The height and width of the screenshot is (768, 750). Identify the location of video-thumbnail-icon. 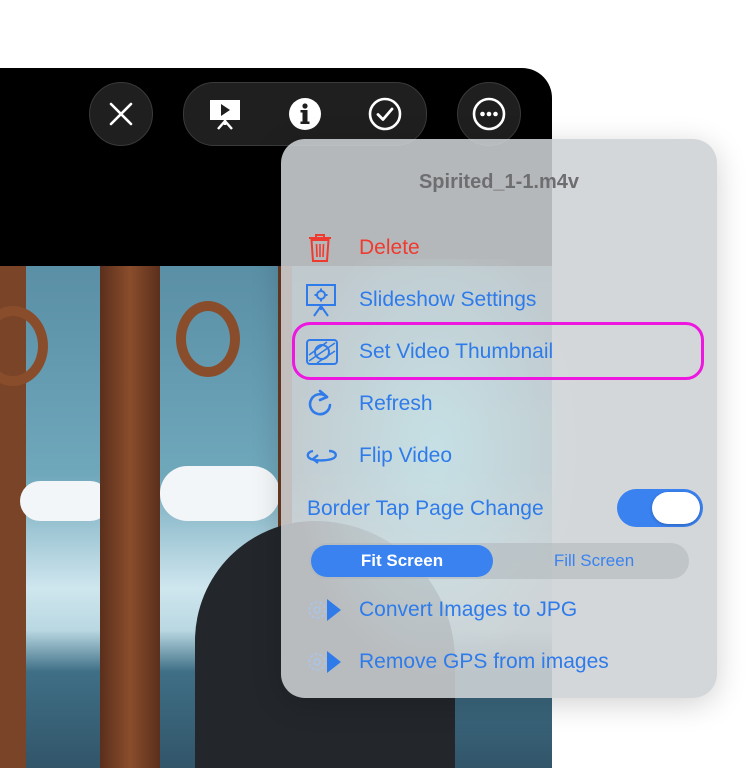
(325, 352).